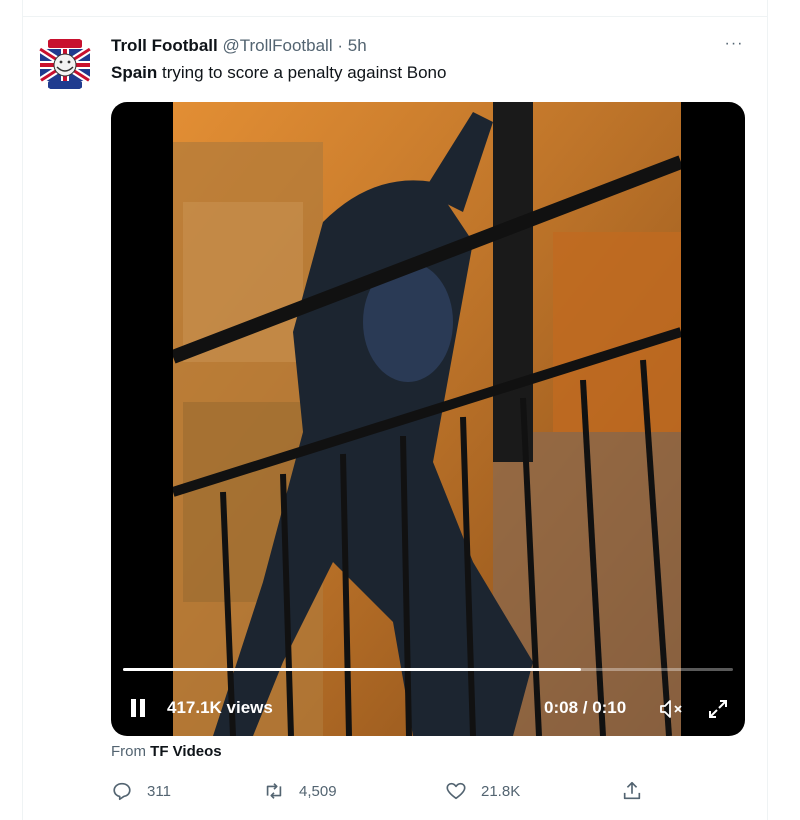  I want to click on retweet-button: 4,509, so click(300, 791).